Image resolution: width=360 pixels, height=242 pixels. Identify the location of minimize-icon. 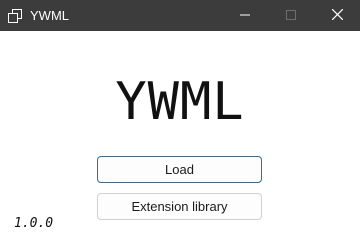
(245, 16).